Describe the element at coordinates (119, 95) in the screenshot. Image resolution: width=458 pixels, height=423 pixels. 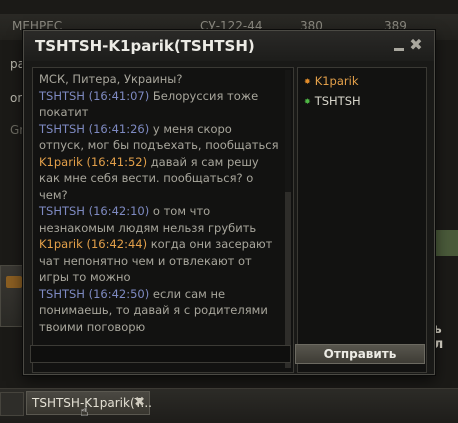
I see `message-time: (16:41:07)` at that location.